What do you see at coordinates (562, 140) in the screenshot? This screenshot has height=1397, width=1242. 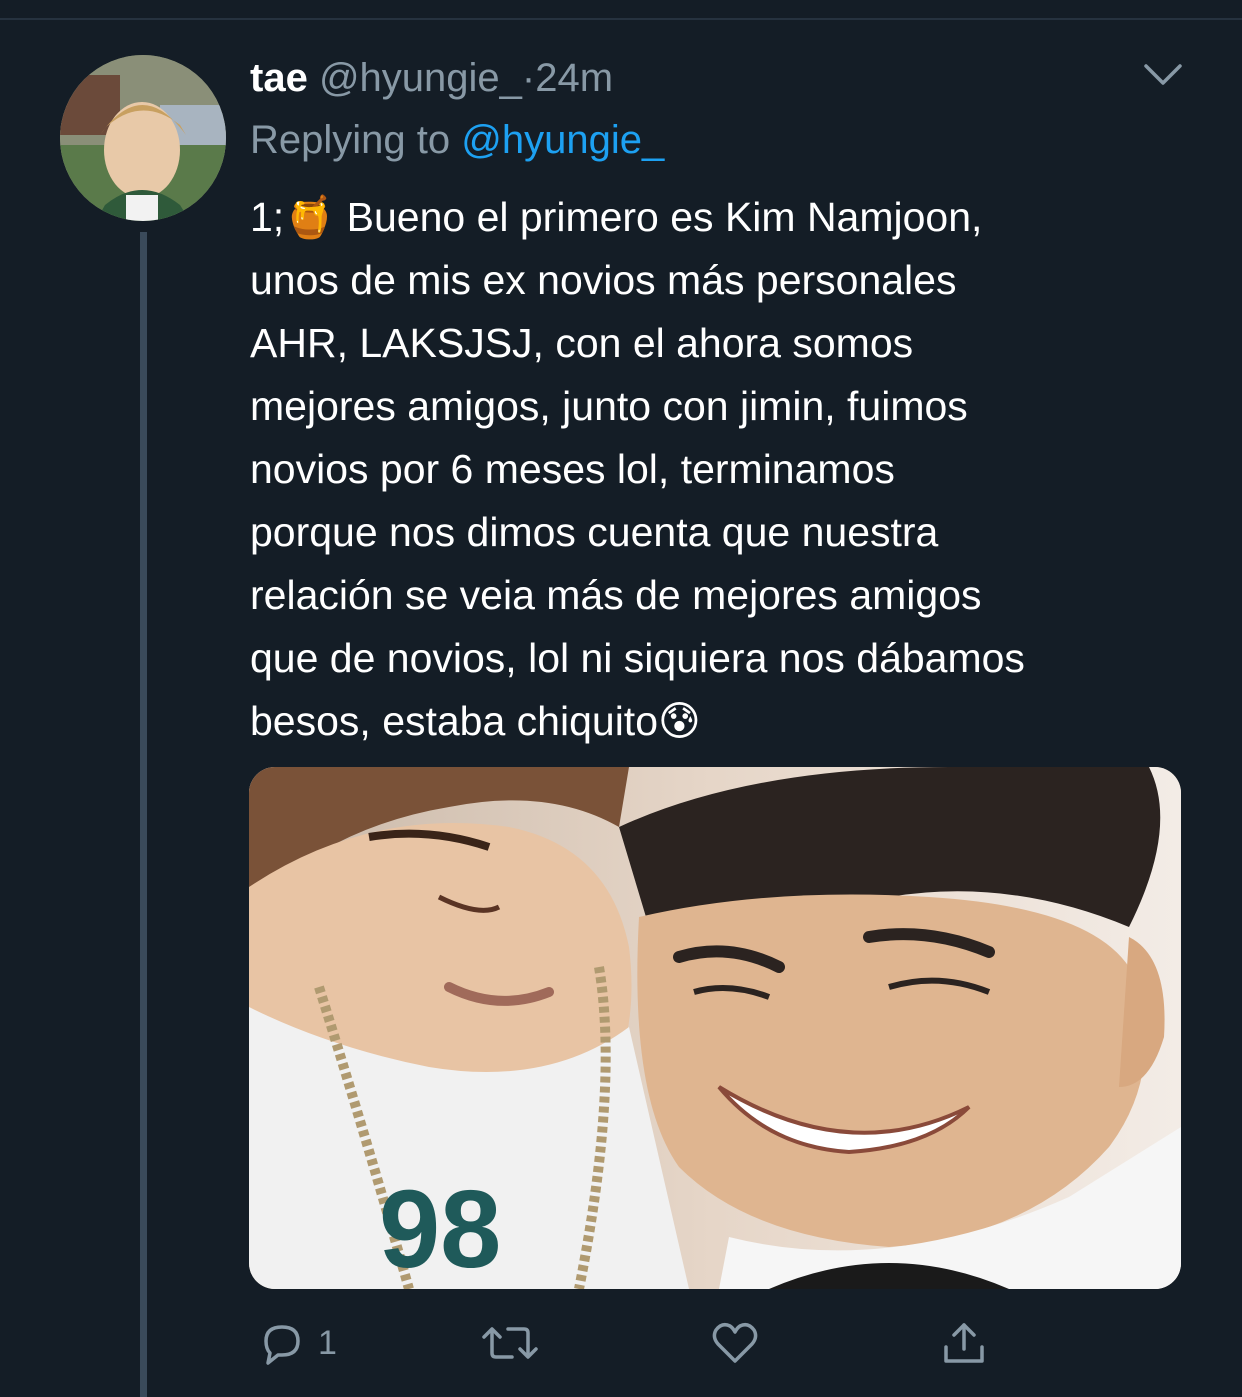 I see `replying-mention: @hyungie_` at bounding box center [562, 140].